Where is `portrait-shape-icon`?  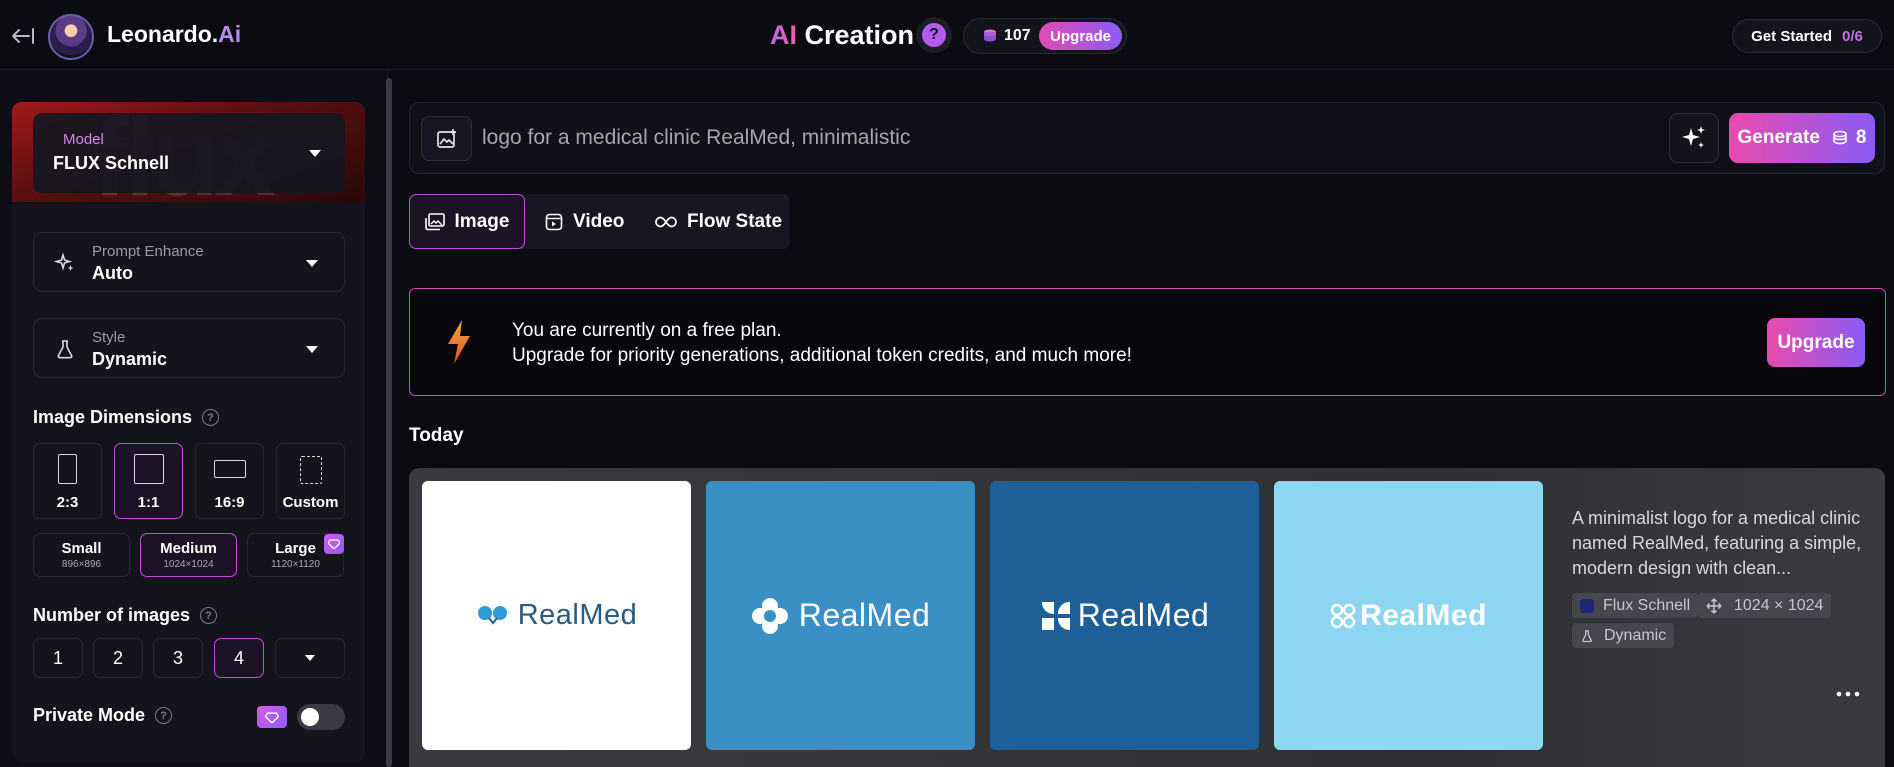 portrait-shape-icon is located at coordinates (67, 469).